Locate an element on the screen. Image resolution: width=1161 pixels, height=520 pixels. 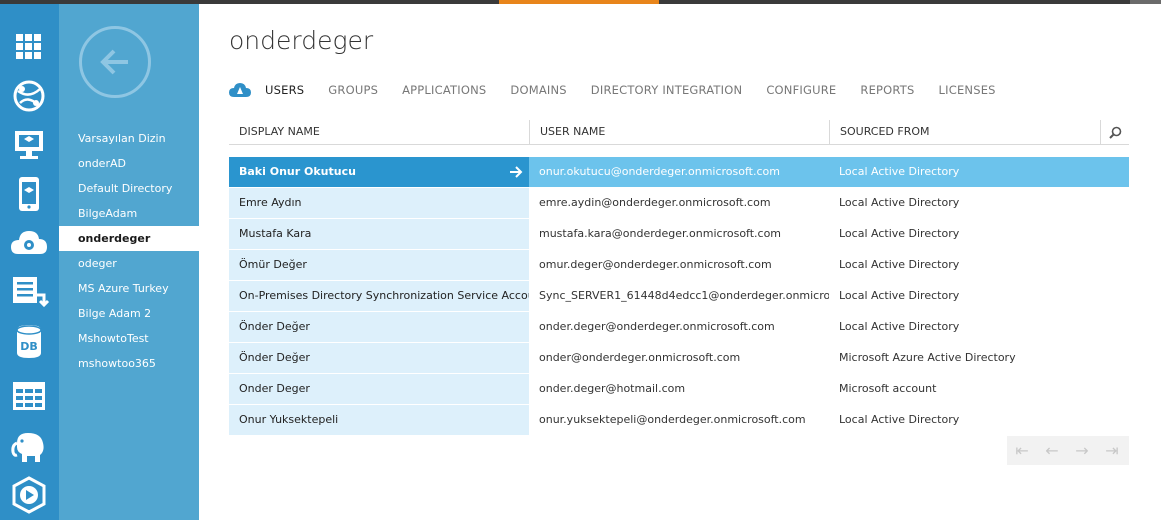
cell-user-name: onur.okutucu@onderdeger.onmicrosoft.com is located at coordinates (679, 172).